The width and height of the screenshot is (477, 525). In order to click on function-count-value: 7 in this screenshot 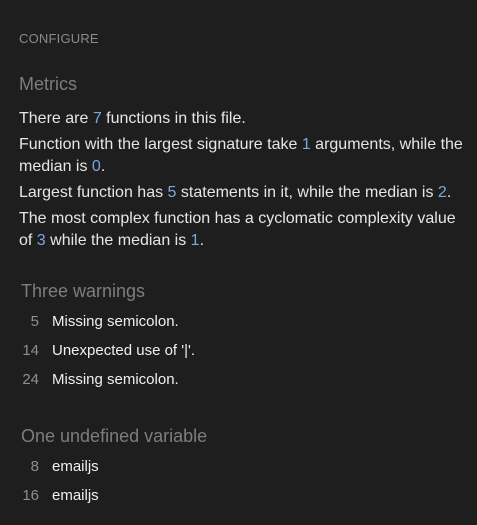, I will do `click(97, 118)`.